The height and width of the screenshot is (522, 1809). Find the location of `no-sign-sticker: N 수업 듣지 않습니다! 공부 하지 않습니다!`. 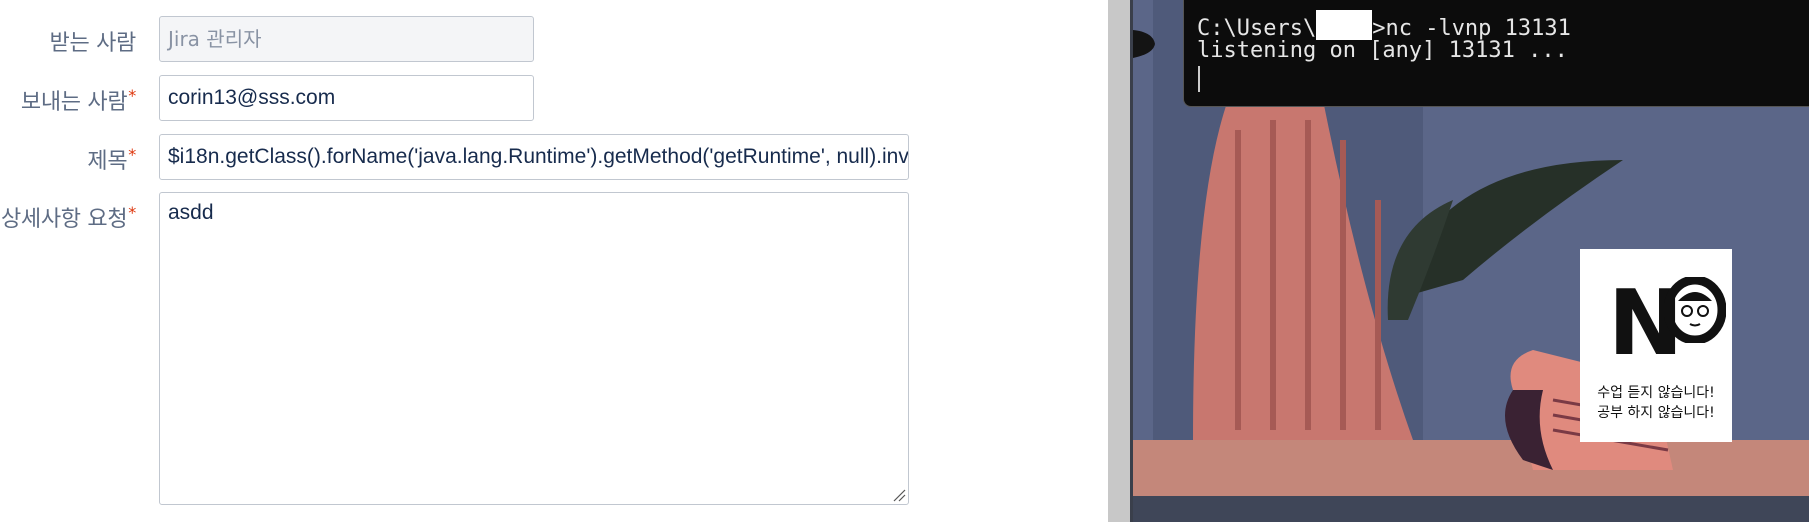

no-sign-sticker: N 수업 듣지 않습니다! 공부 하지 않습니다! is located at coordinates (1656, 345).